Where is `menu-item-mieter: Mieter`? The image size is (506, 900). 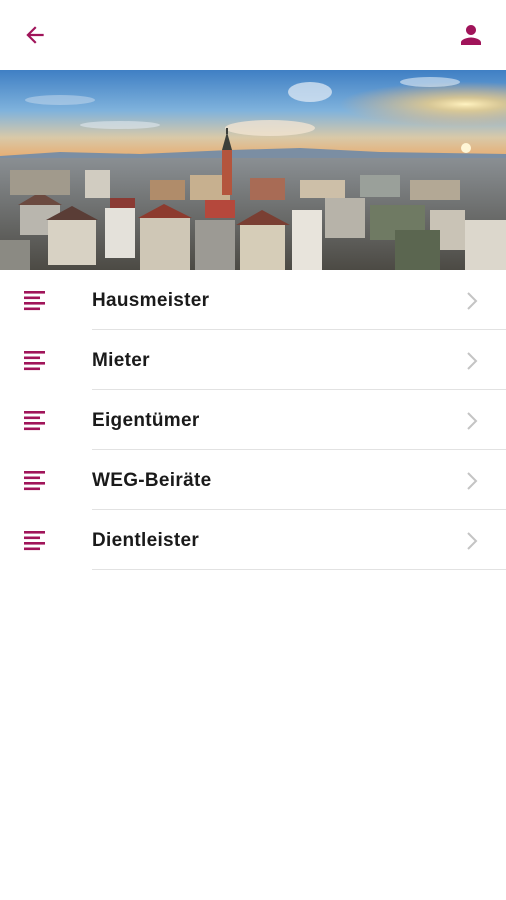
menu-item-mieter: Mieter is located at coordinates (253, 360).